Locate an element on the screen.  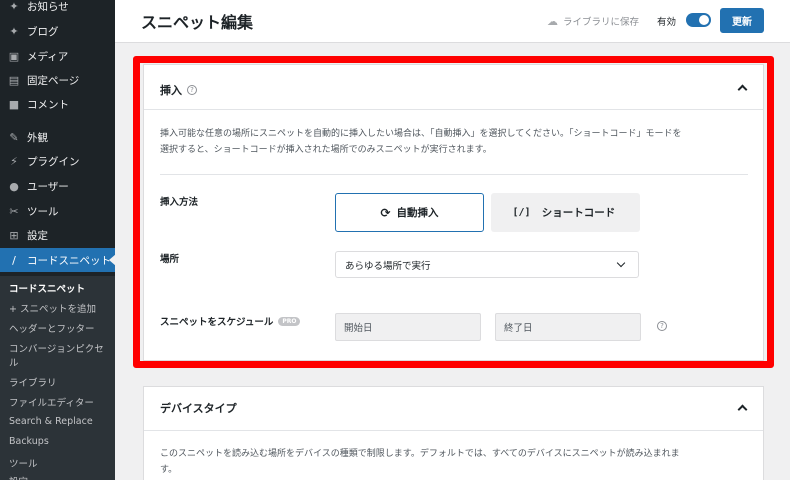
device-description-line: す。 is located at coordinates (169, 470).